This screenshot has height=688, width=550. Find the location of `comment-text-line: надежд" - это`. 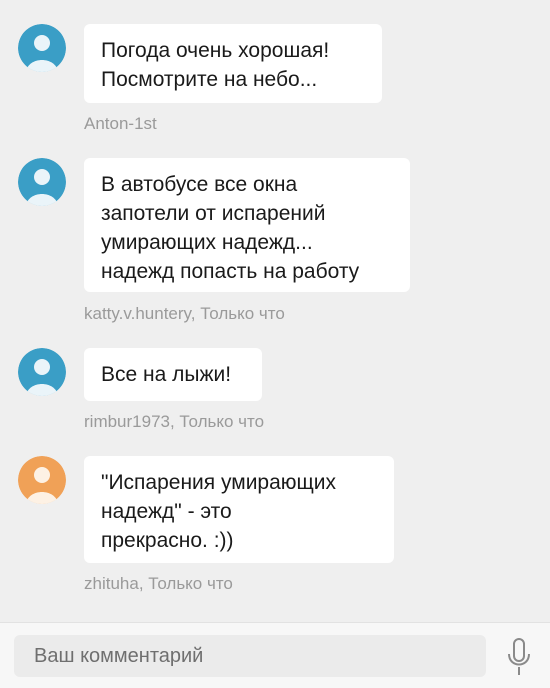

comment-text-line: надежд" - это is located at coordinates (166, 511).